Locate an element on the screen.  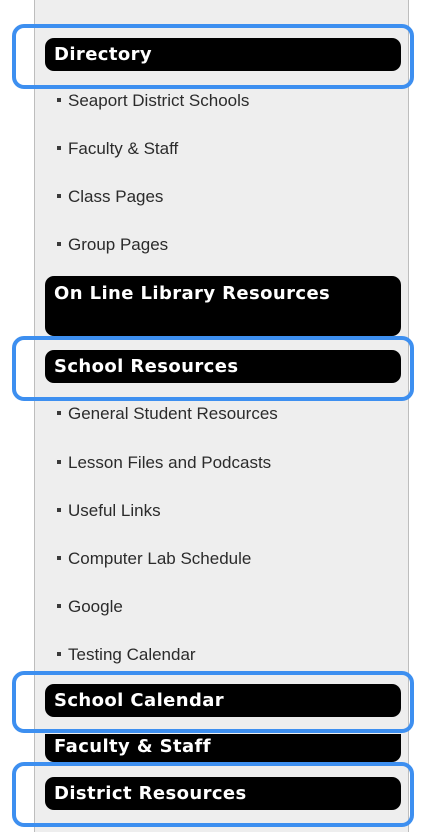
faculty-staff-header: Faculty & Staff is located at coordinates (223, 748).